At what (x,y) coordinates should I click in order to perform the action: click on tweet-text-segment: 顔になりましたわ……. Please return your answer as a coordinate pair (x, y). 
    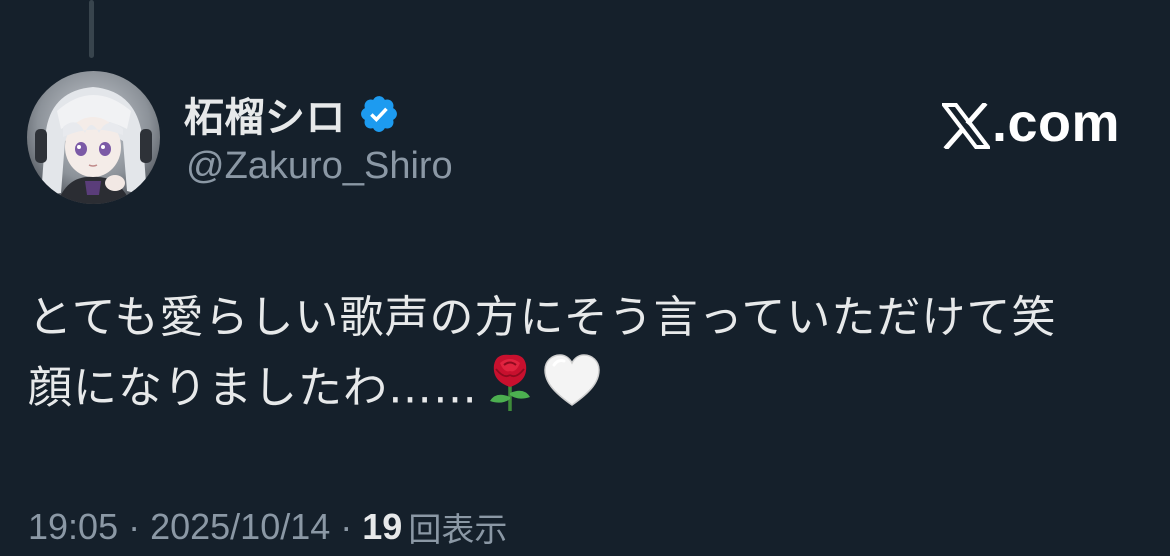
    Looking at the image, I should click on (253, 388).